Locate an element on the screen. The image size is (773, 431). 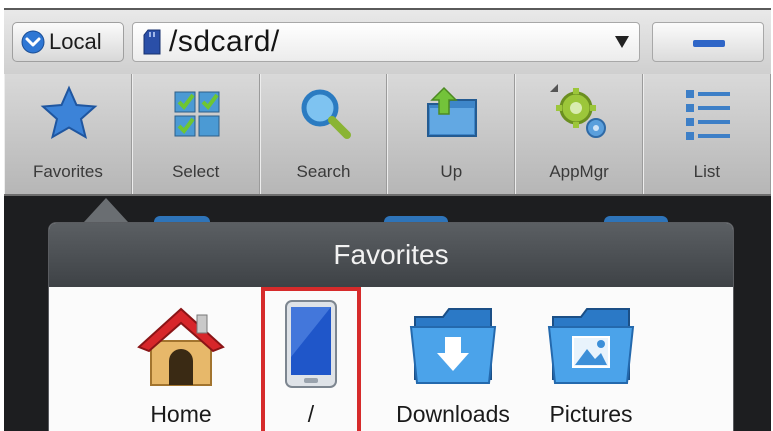
minimize-button is located at coordinates (708, 42).